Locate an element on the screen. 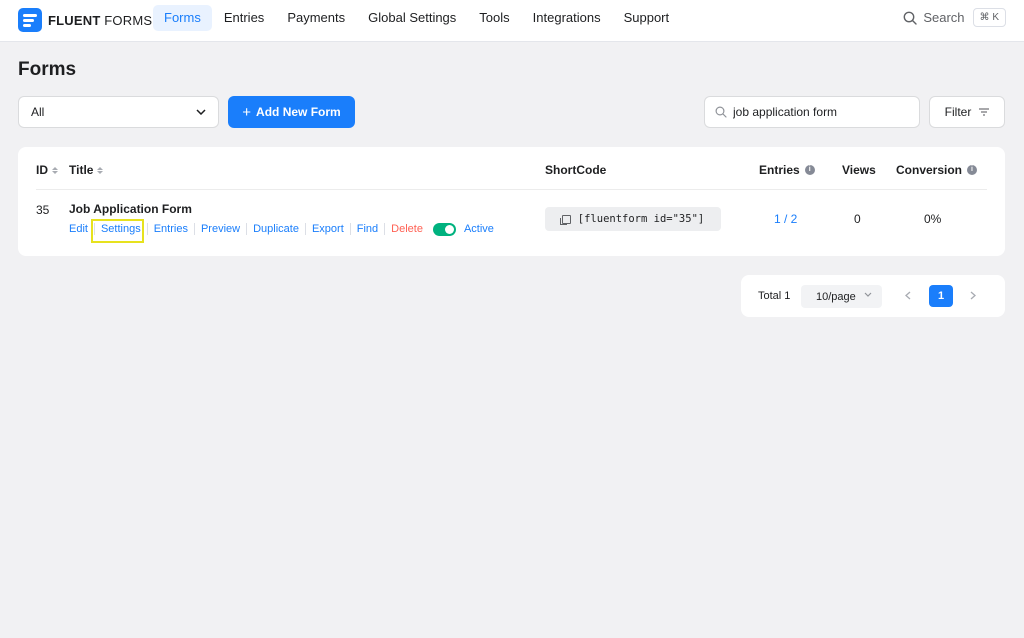  copy-icon is located at coordinates (565, 219).